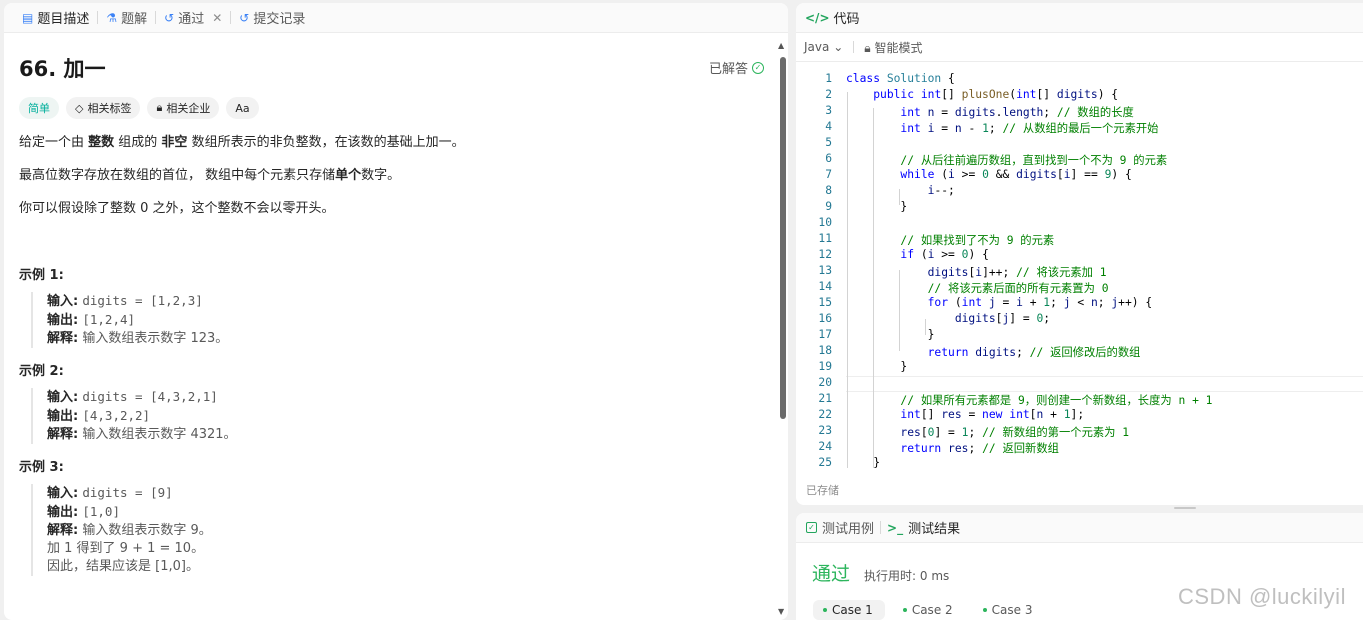  I want to click on scroll-down-icon: ▼, so click(781, 611).